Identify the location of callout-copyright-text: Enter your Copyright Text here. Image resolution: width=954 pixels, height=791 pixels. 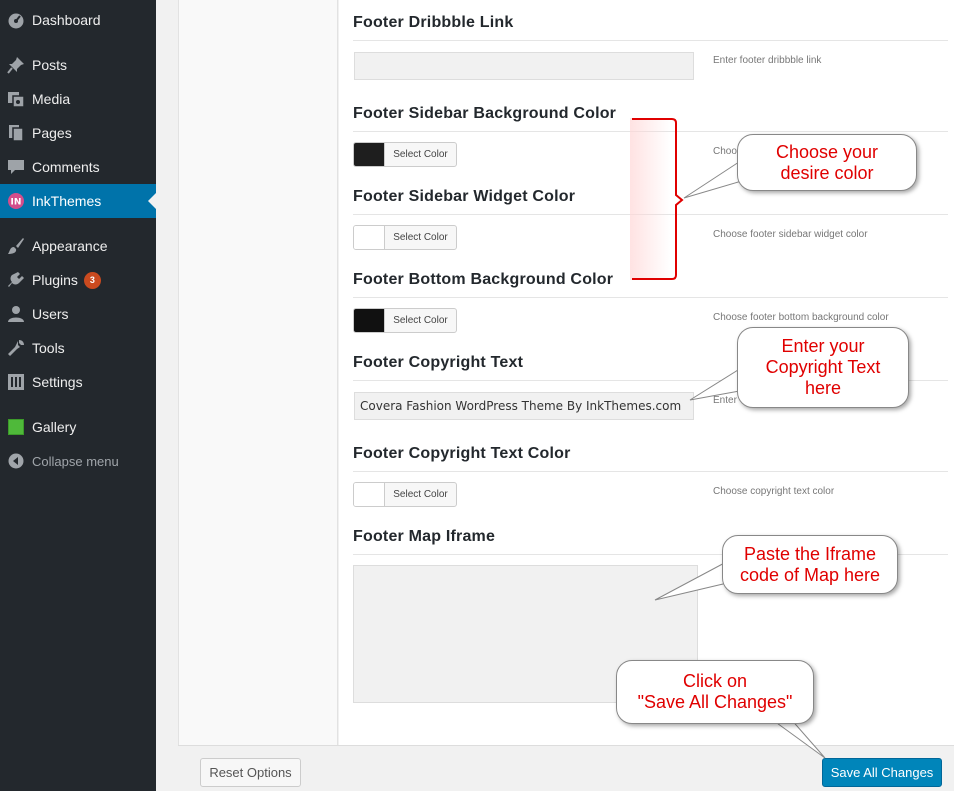
(823, 367).